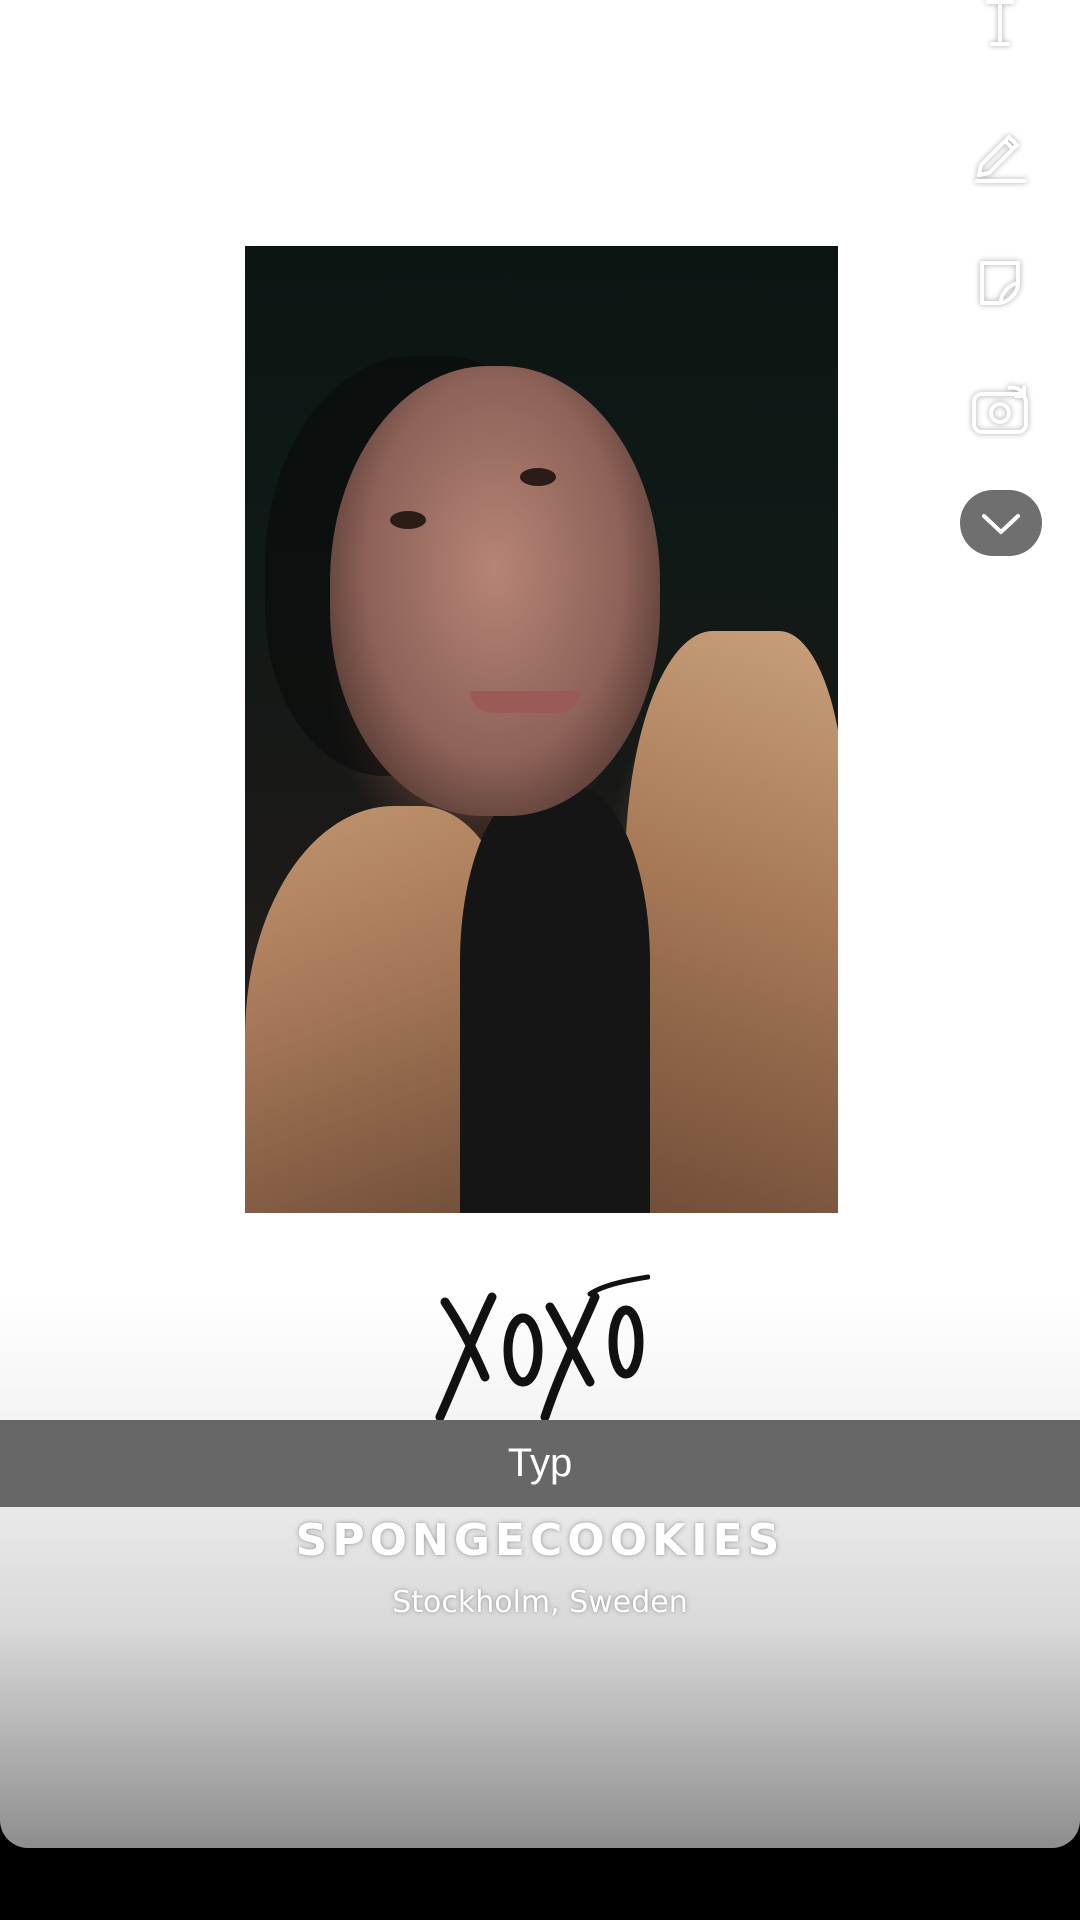  Describe the element at coordinates (1000, 410) in the screenshot. I see `flip-camera-icon` at that location.